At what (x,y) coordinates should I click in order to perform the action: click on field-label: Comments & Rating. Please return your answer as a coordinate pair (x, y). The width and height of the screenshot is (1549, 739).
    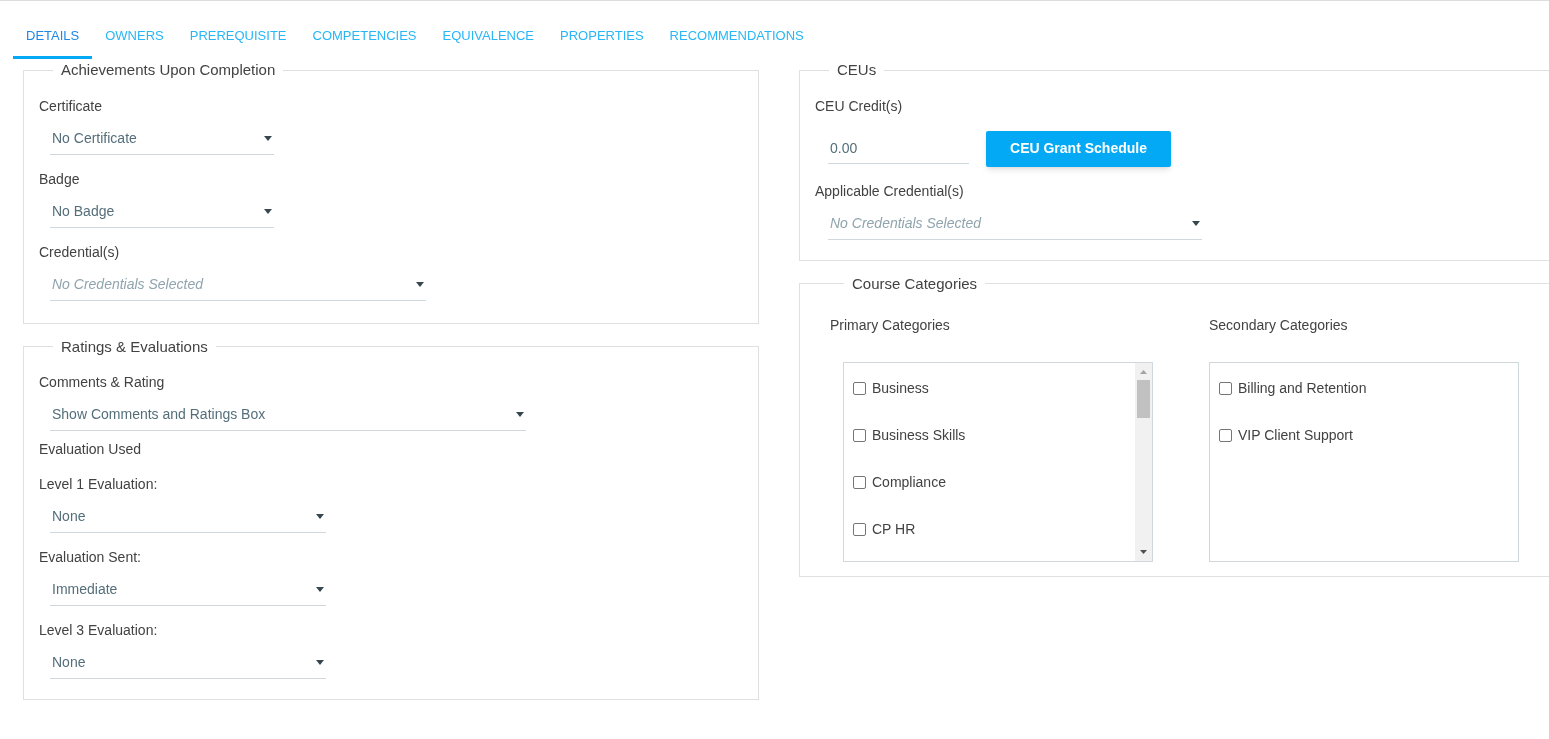
    Looking at the image, I should click on (102, 382).